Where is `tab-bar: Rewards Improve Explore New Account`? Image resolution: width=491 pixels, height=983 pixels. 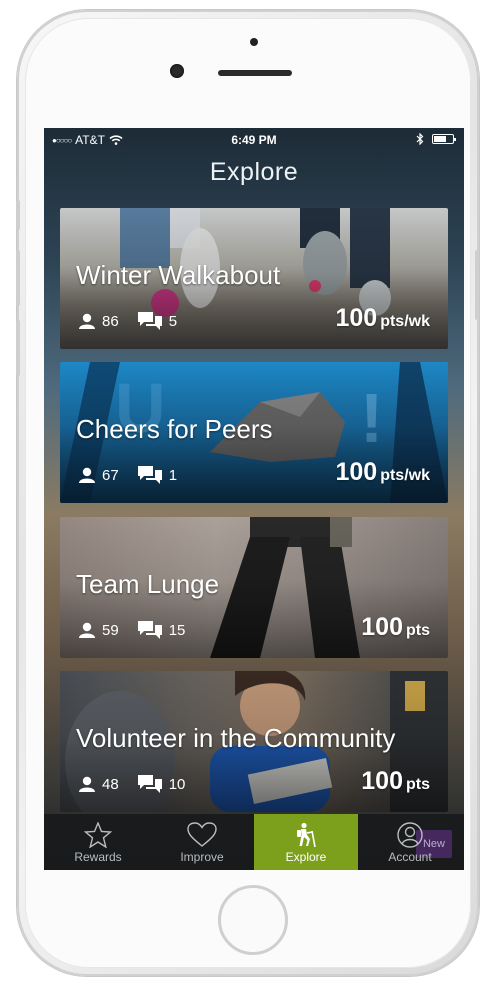 tab-bar: Rewards Improve Explore New Account is located at coordinates (254, 842).